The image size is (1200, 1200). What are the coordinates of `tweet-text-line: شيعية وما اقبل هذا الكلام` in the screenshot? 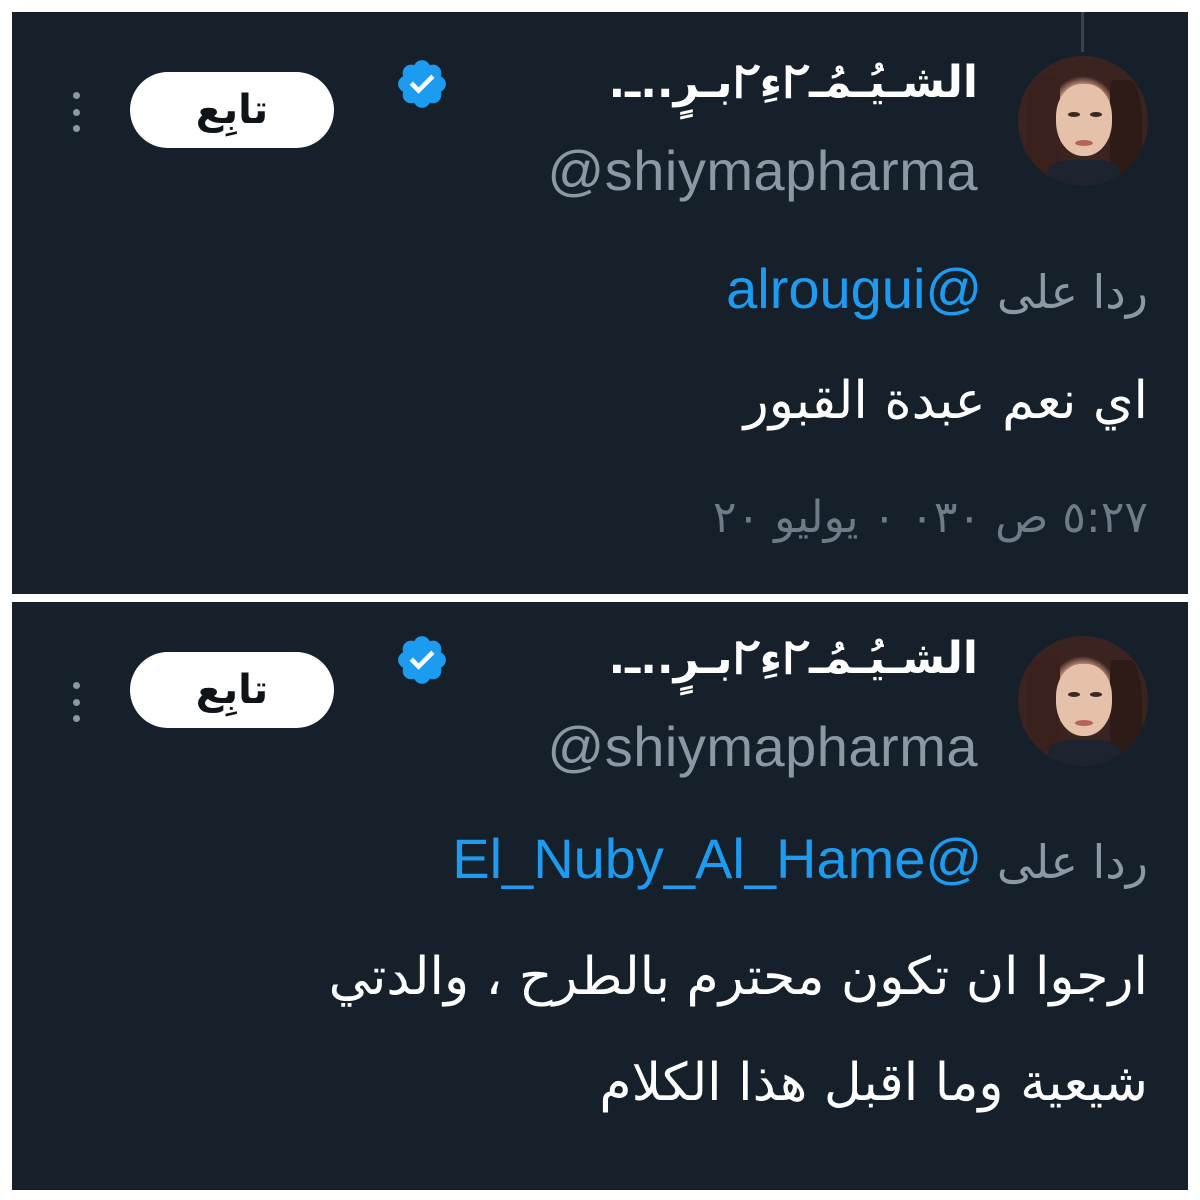 It's located at (873, 1083).